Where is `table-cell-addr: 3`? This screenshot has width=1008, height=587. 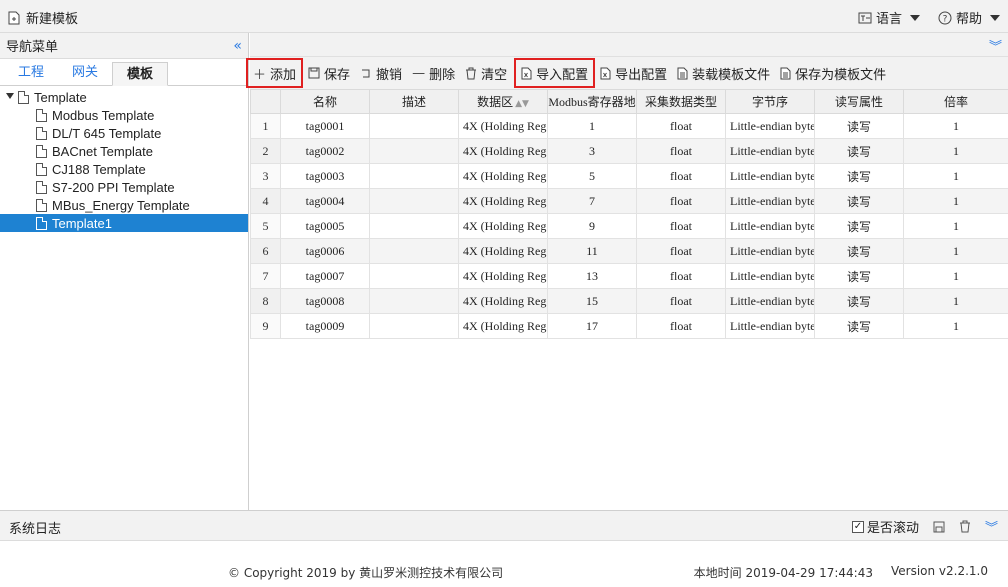
table-cell-addr: 3 is located at coordinates (592, 151).